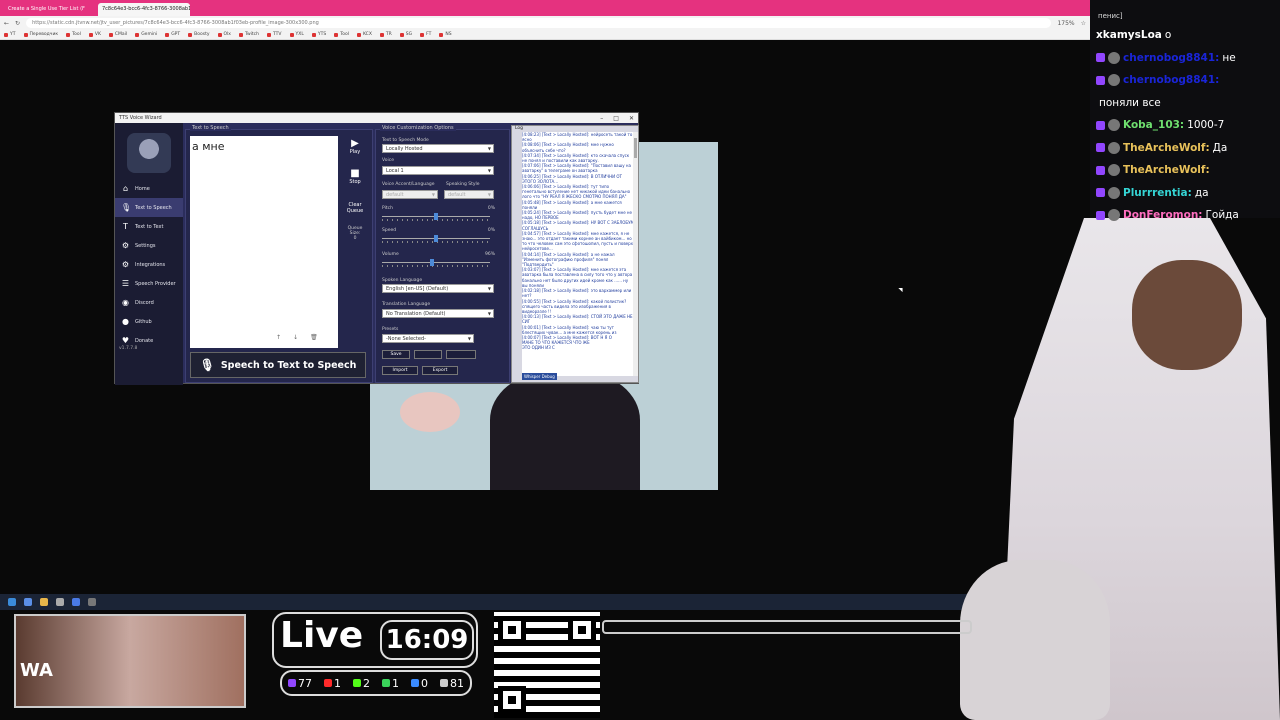  I want to click on bookmark-item: Gemini, so click(146, 34).